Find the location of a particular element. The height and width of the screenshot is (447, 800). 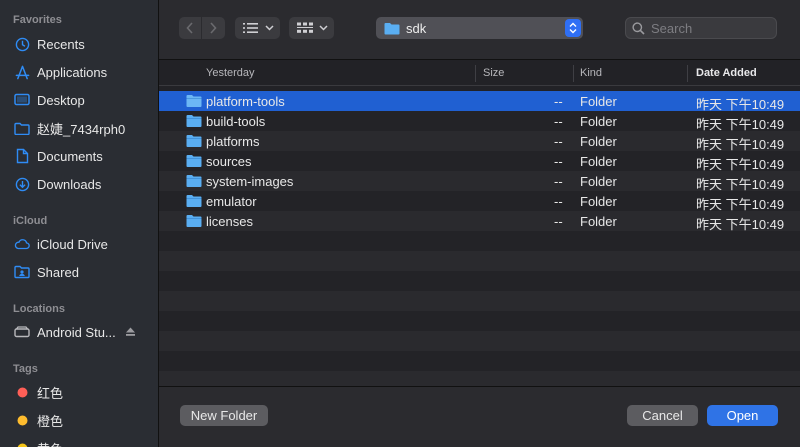

file-name: system-images is located at coordinates (250, 181).